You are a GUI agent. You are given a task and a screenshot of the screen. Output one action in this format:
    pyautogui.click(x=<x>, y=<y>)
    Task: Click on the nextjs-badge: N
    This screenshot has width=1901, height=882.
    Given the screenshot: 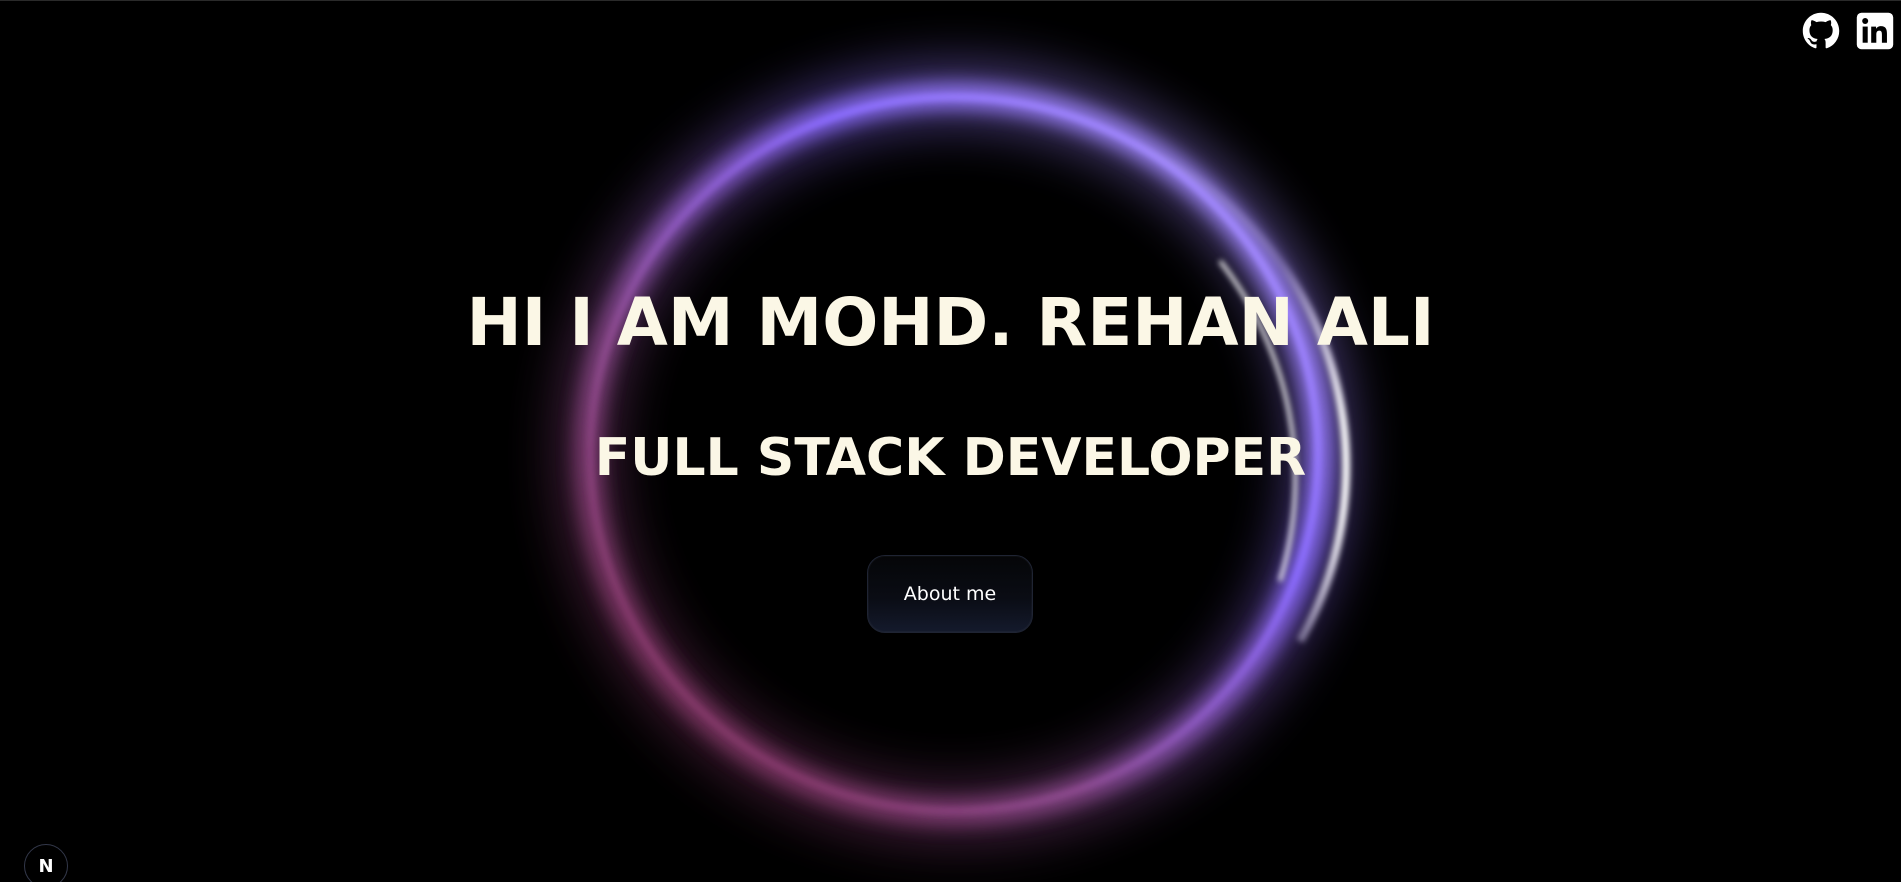 What is the action you would take?
    pyautogui.click(x=46, y=863)
    